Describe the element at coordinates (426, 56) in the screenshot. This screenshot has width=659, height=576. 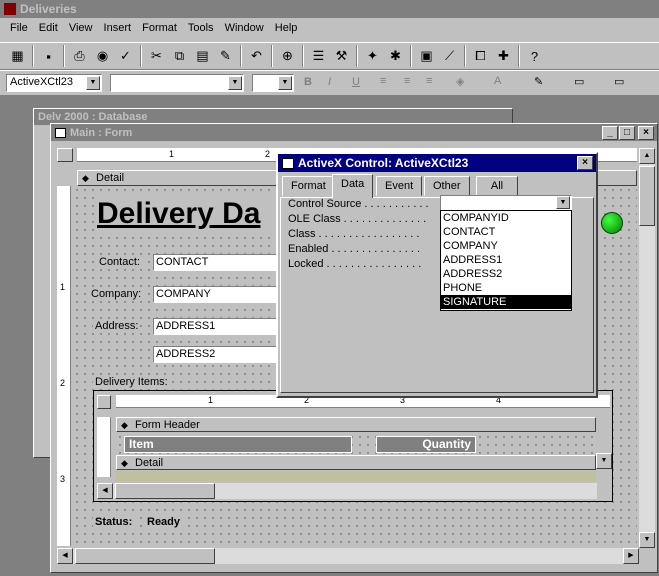
I see `properties-icon: ▣` at that location.